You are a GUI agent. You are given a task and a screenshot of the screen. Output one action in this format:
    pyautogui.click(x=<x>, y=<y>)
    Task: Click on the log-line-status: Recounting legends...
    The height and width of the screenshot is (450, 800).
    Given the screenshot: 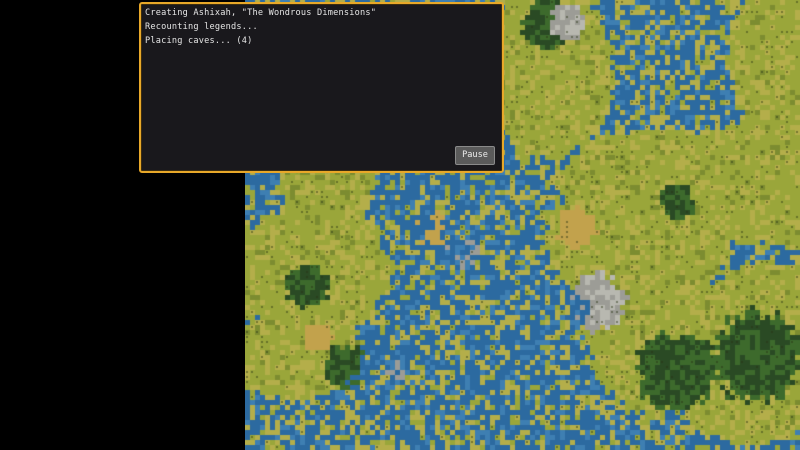 What is the action you would take?
    pyautogui.click(x=201, y=27)
    